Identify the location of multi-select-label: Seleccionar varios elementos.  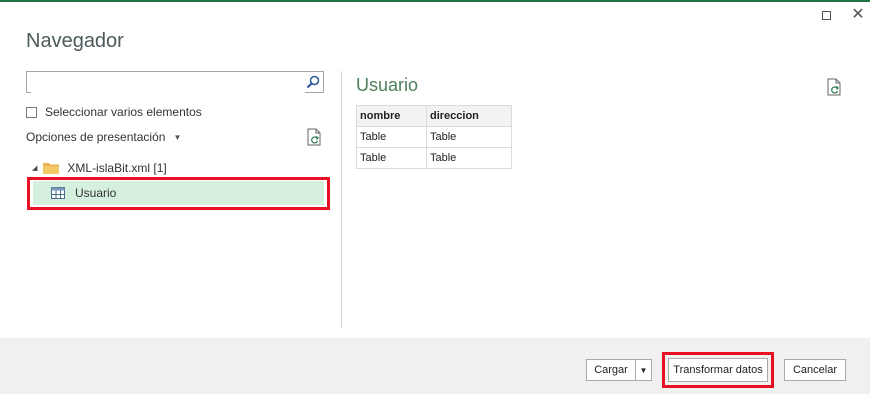
(123, 112).